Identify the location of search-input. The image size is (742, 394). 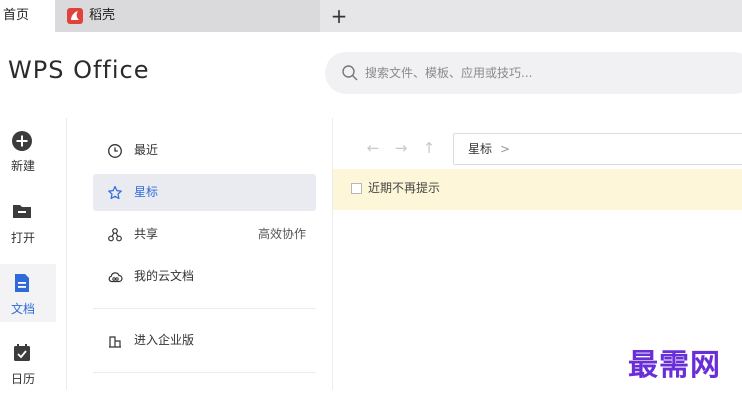
(550, 73).